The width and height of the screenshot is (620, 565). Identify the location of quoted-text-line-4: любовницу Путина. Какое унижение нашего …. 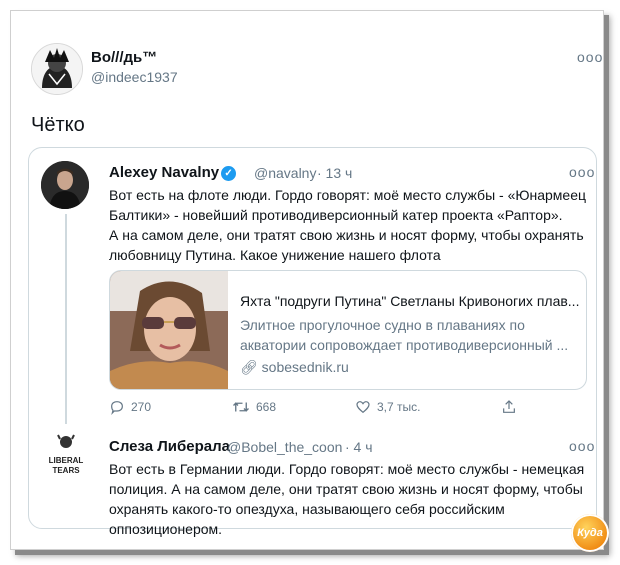
(275, 255).